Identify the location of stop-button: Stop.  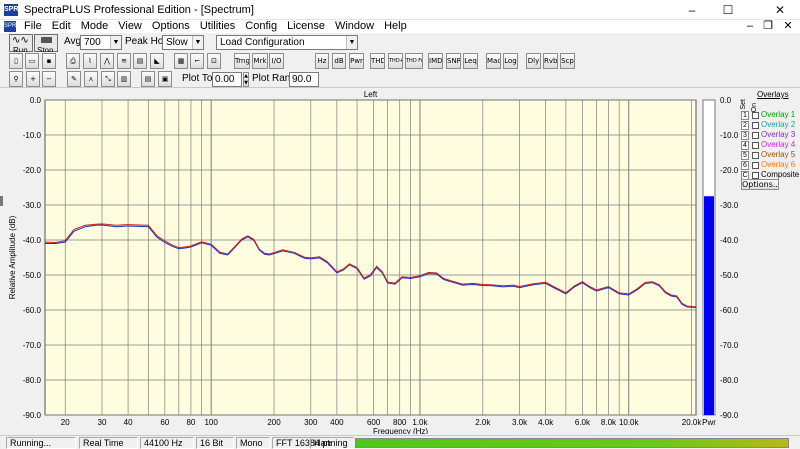
(46, 44).